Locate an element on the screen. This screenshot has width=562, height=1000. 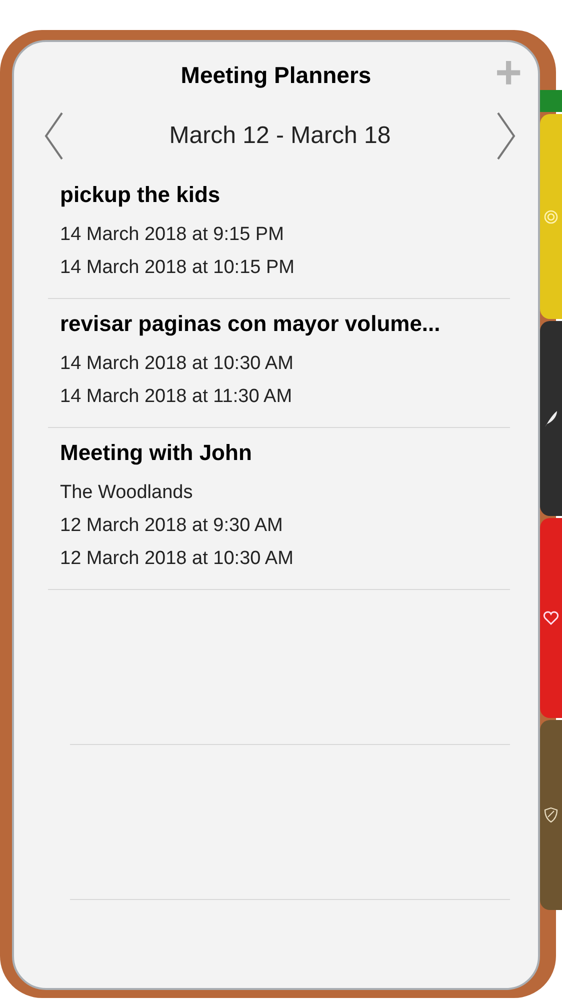
event-row: revisar paginas con mayor volume... 14 March 2018 at 10:30 AM 14 March 2018 at 11:30 AM is located at coordinates (279, 363).